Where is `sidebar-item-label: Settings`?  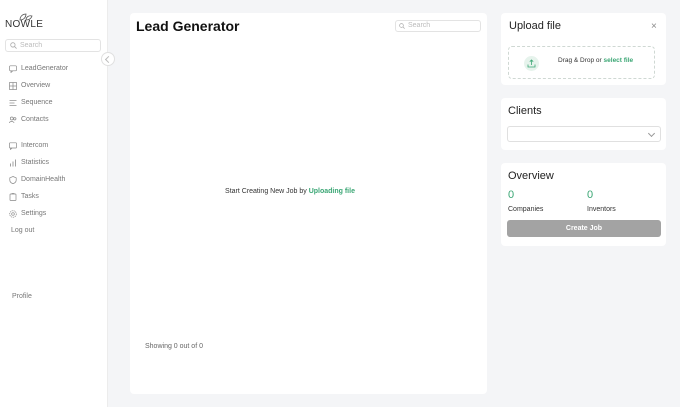
sidebar-item-label: Settings is located at coordinates (34, 213).